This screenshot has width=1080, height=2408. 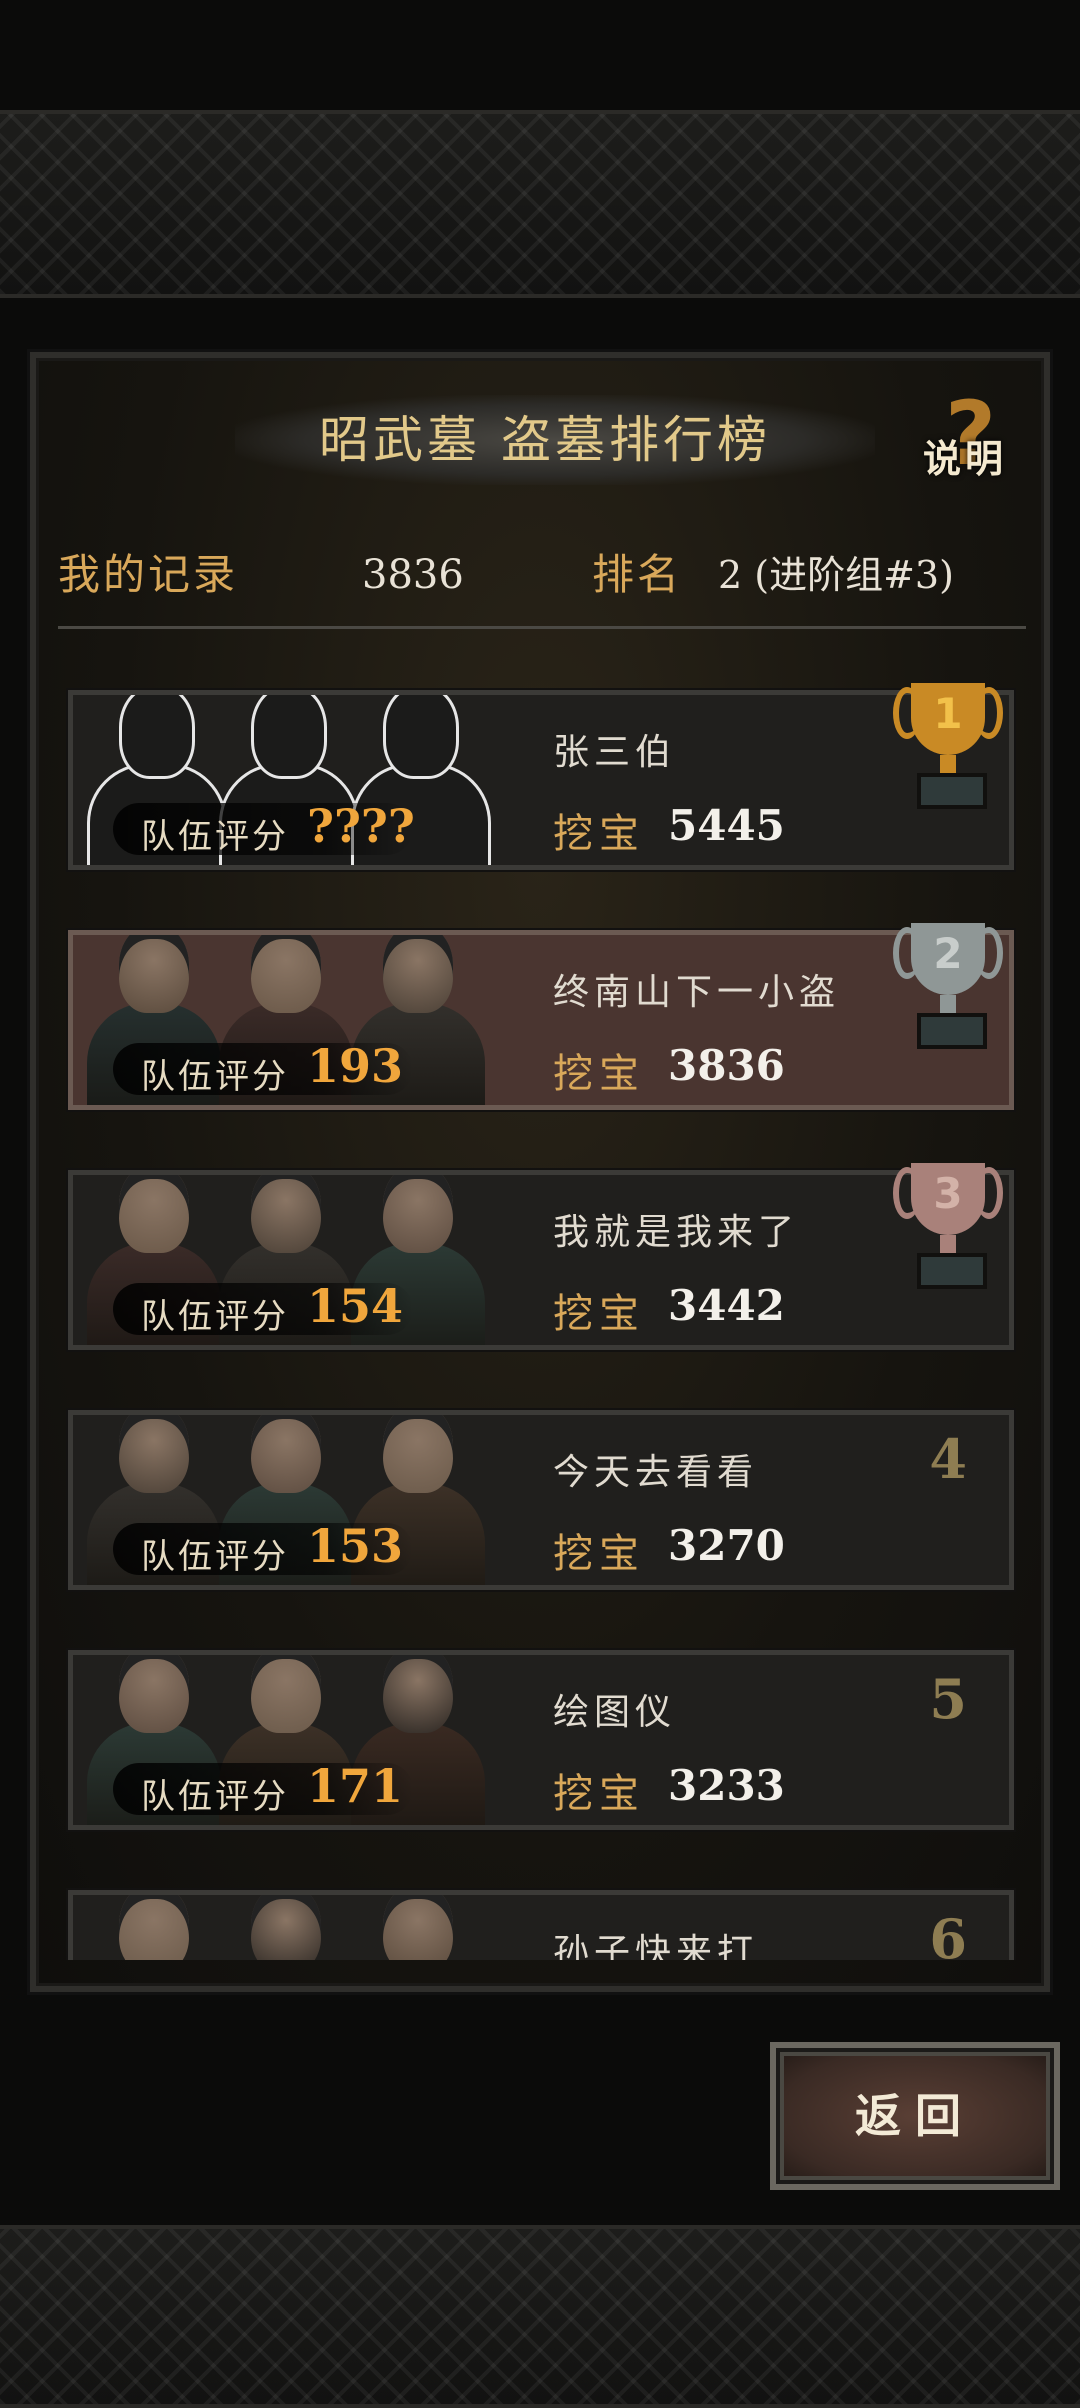 What do you see at coordinates (948, 1933) in the screenshot?
I see `rank-number: 6` at bounding box center [948, 1933].